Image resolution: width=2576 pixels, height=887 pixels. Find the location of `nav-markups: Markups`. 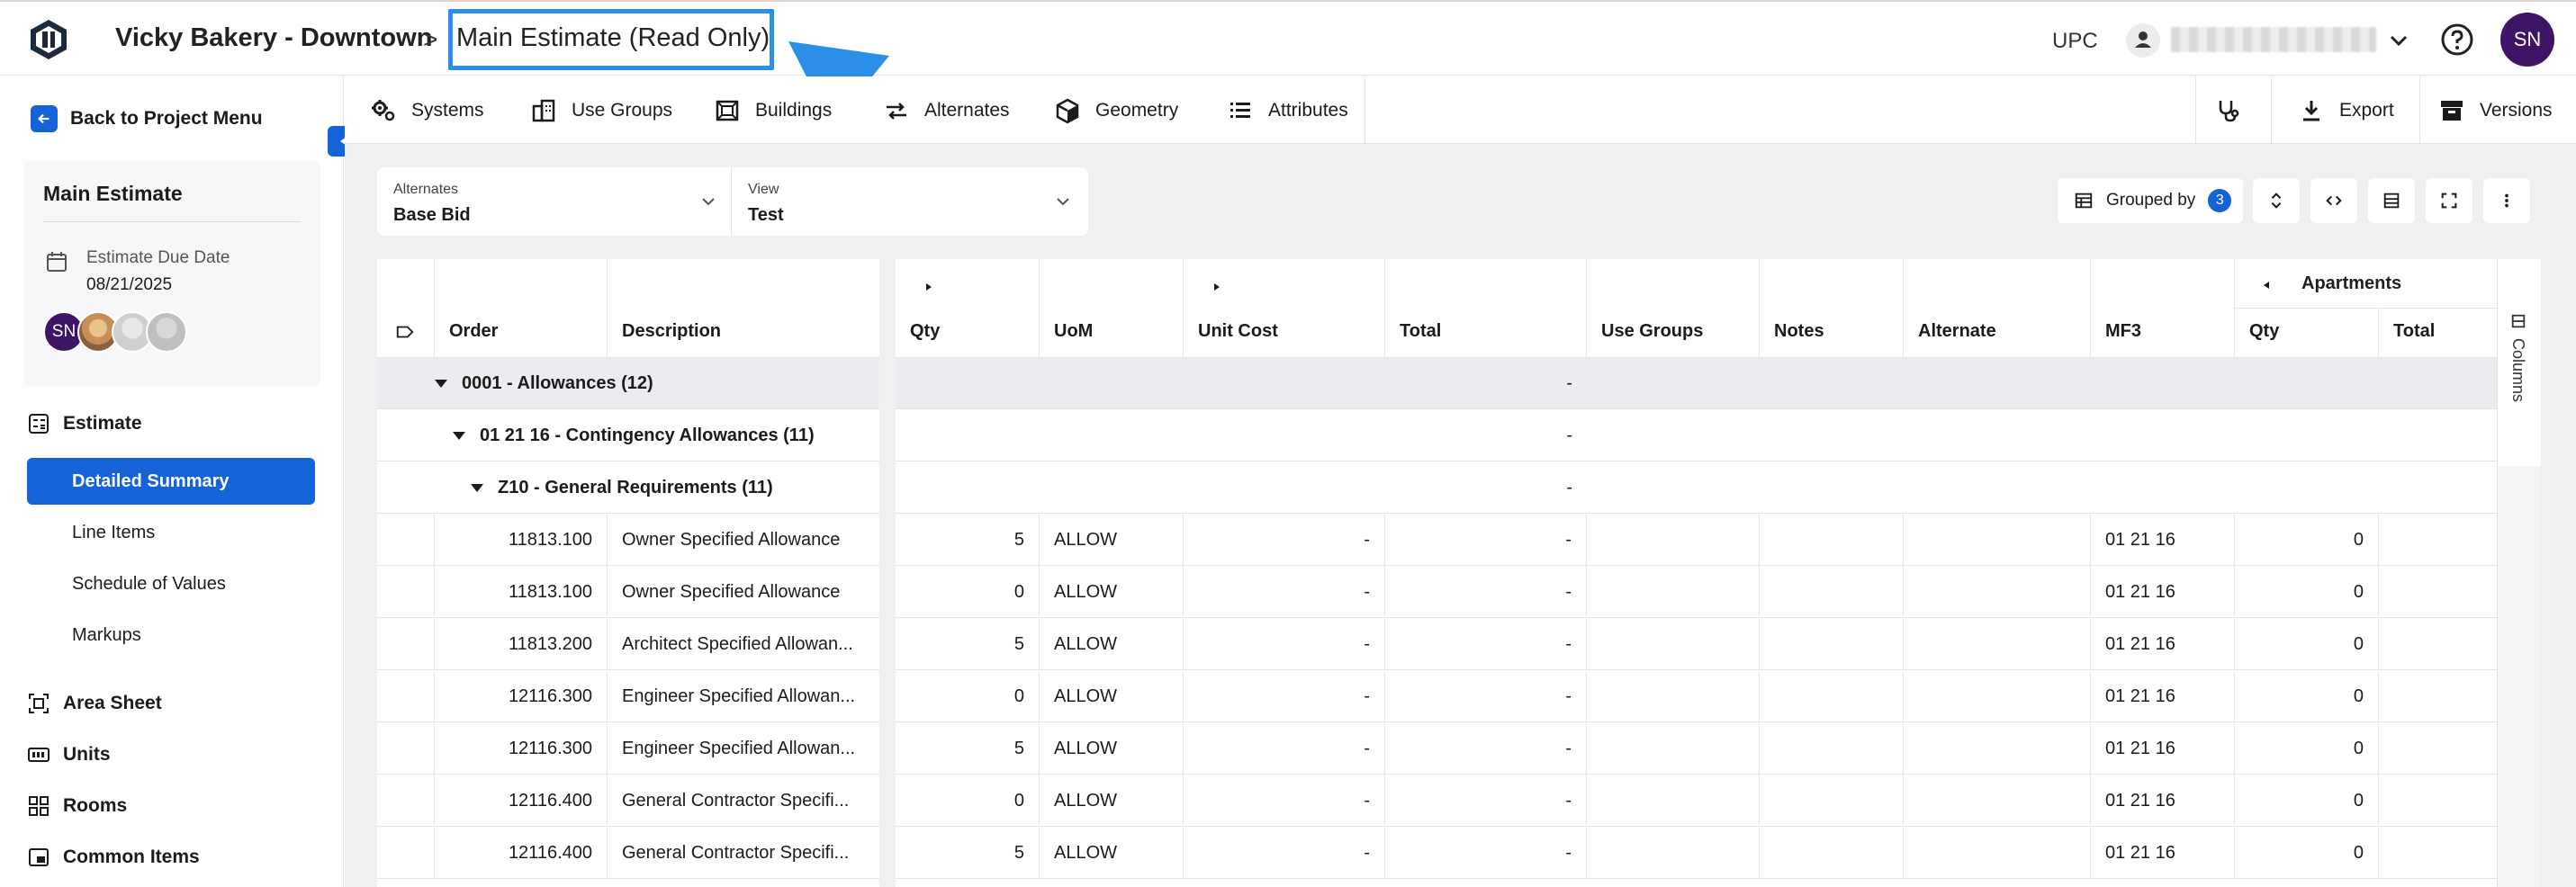

nav-markups: Markups is located at coordinates (171, 635).